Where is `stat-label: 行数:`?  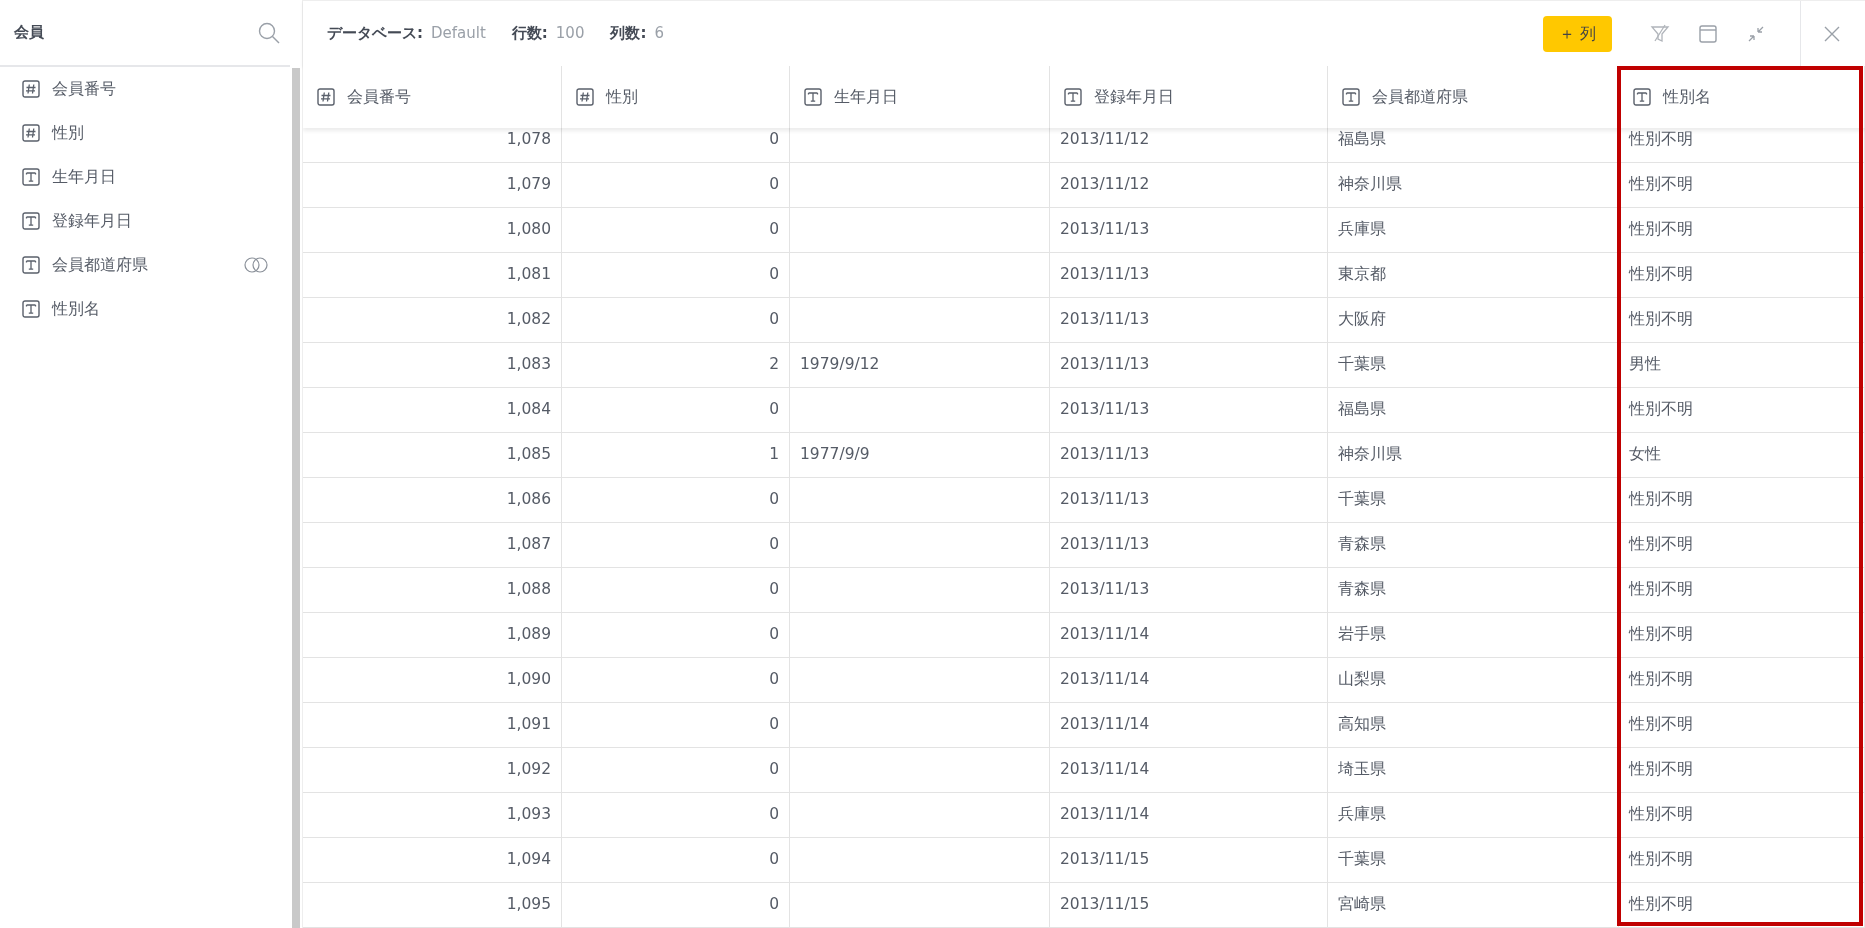 stat-label: 行数: is located at coordinates (529, 34).